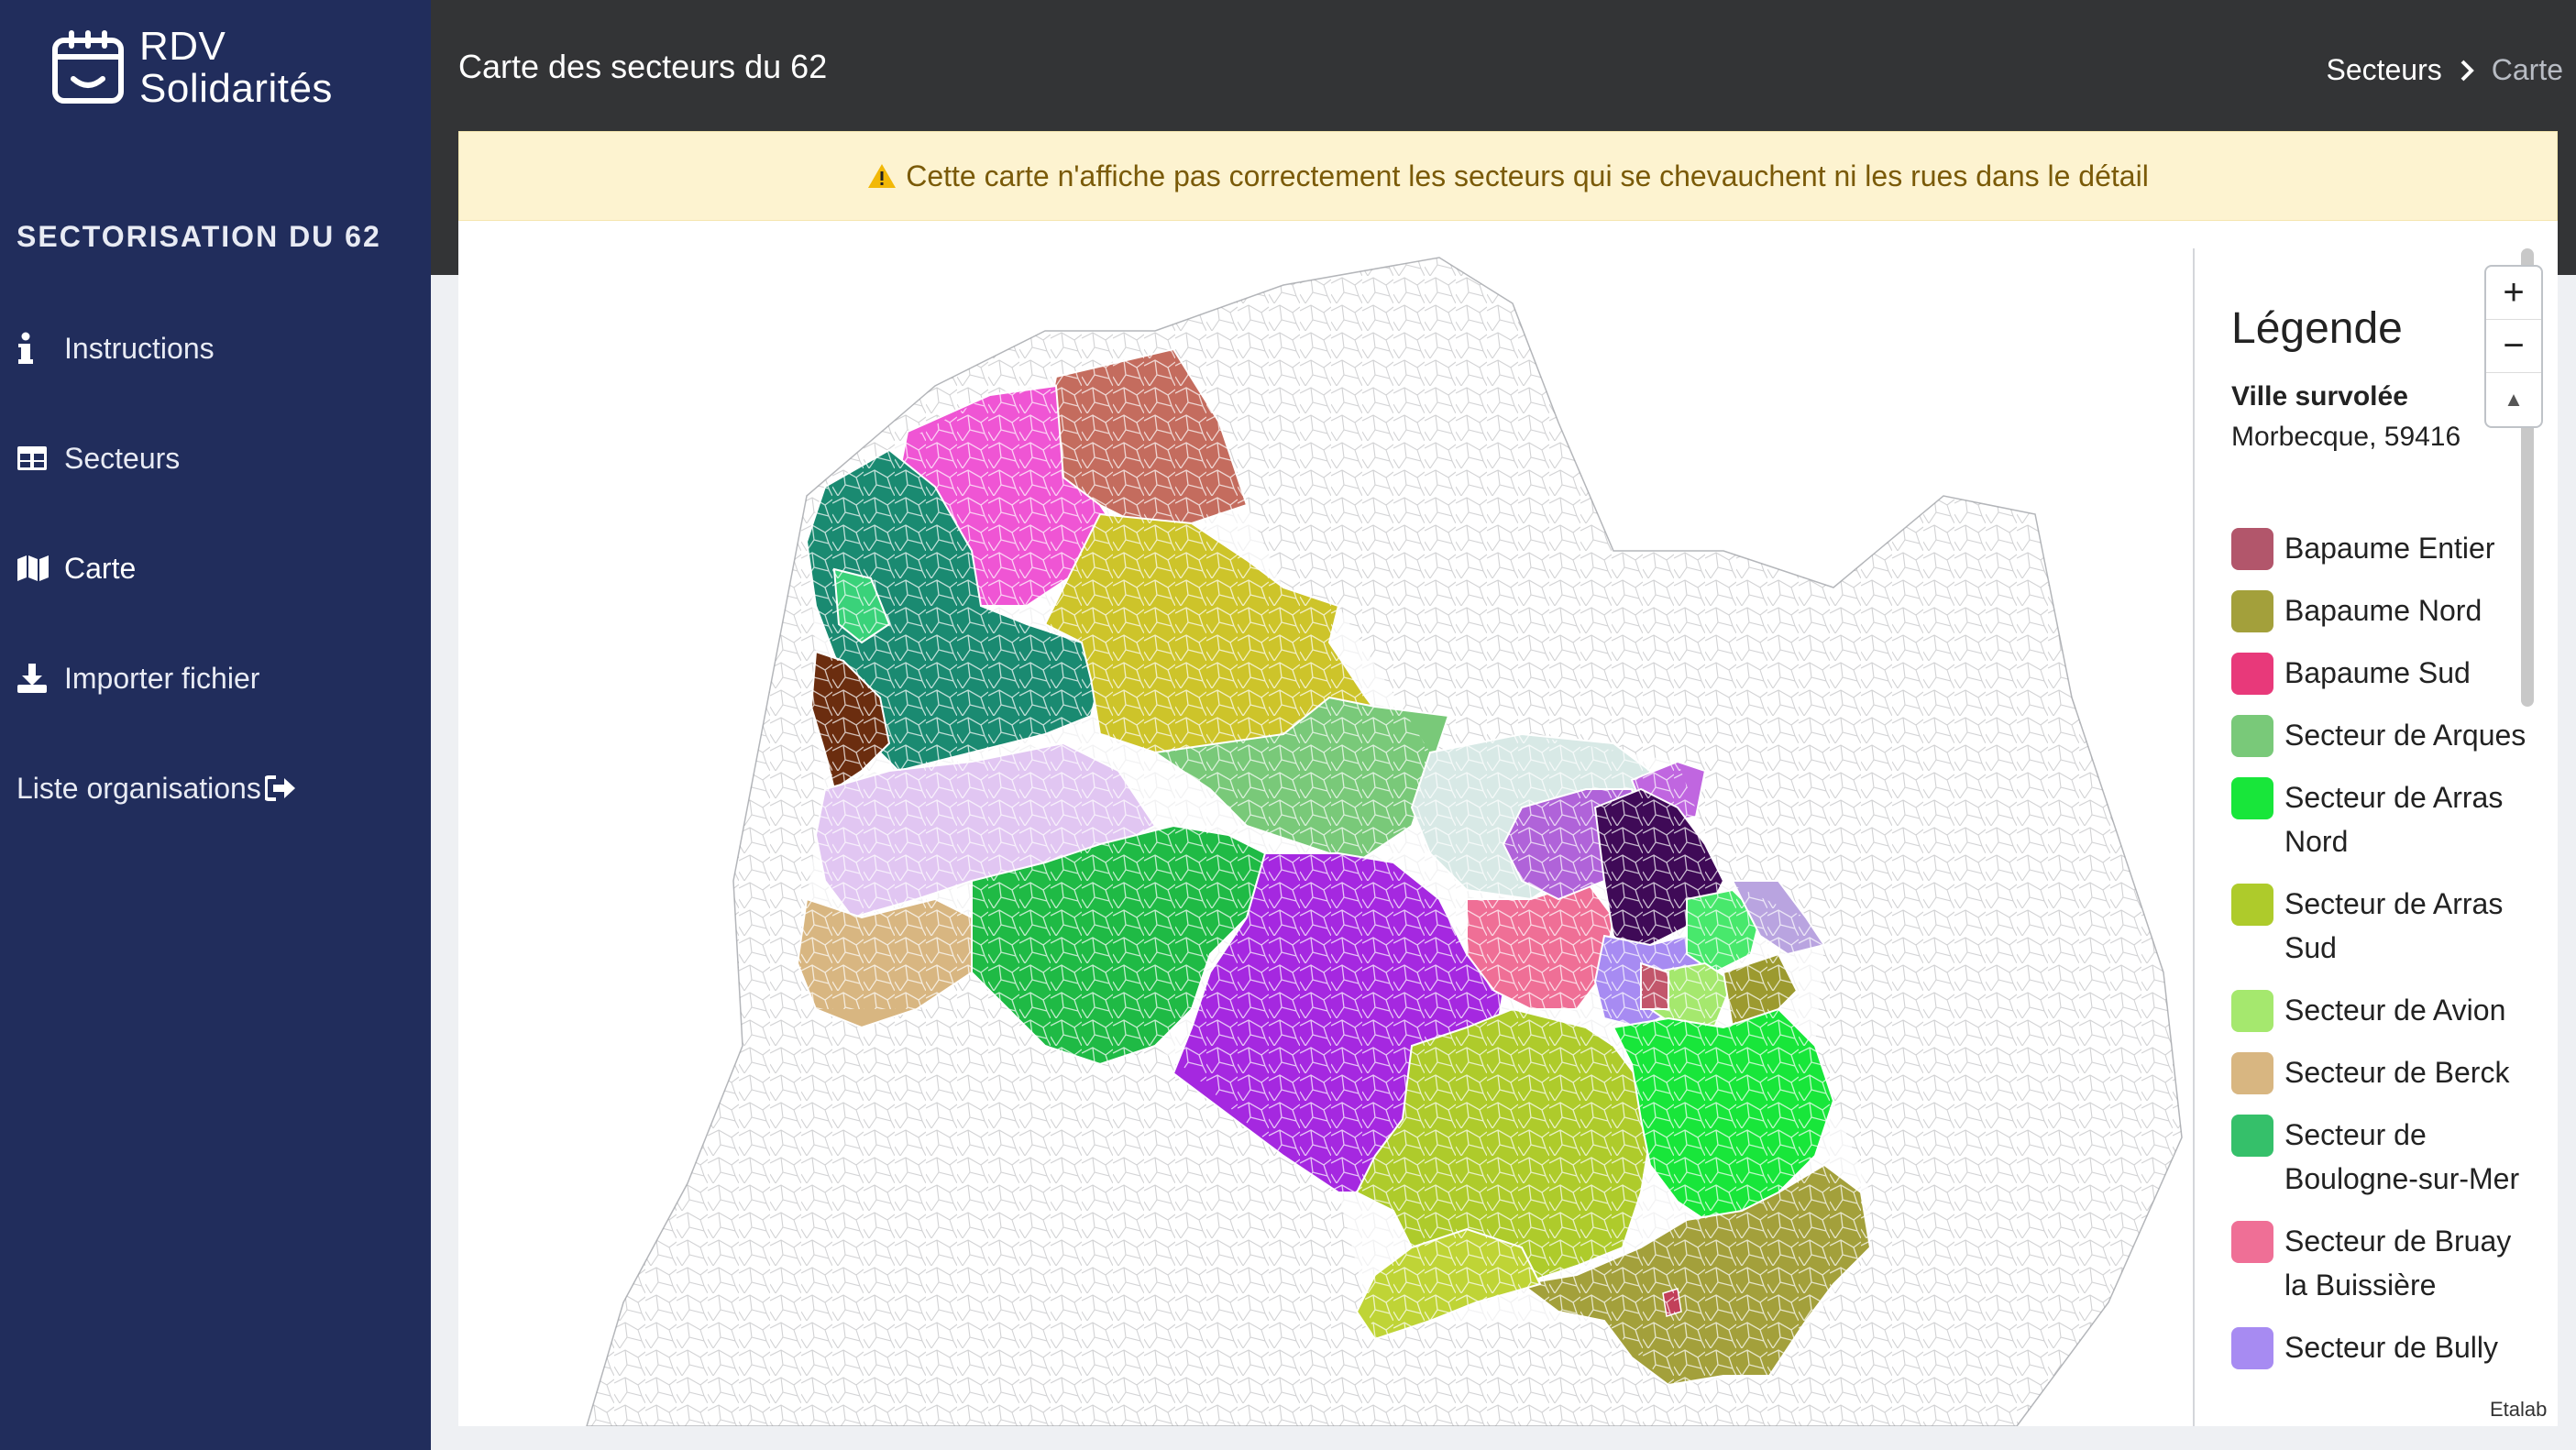 Image resolution: width=2576 pixels, height=1450 pixels. What do you see at coordinates (2518, 1409) in the screenshot?
I see `map-attribution: Etalab` at bounding box center [2518, 1409].